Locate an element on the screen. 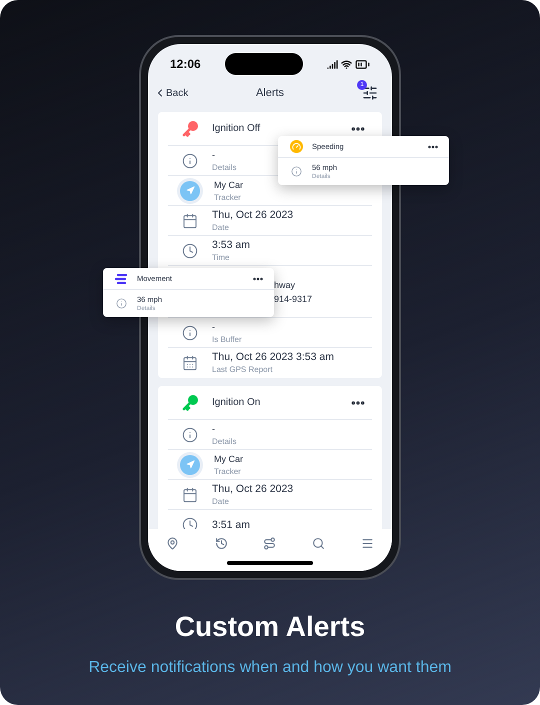 The width and height of the screenshot is (540, 705). row-label: Time is located at coordinates (221, 257).